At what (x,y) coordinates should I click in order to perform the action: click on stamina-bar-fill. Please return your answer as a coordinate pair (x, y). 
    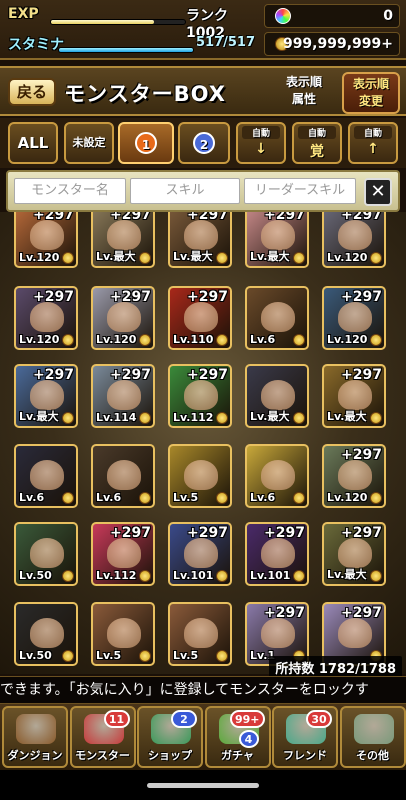
    Looking at the image, I should click on (126, 50).